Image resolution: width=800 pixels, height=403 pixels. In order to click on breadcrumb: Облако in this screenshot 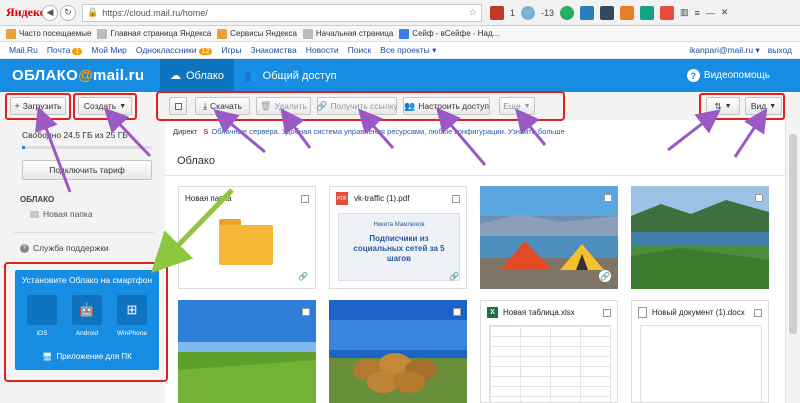, I will do `click(196, 161)`.